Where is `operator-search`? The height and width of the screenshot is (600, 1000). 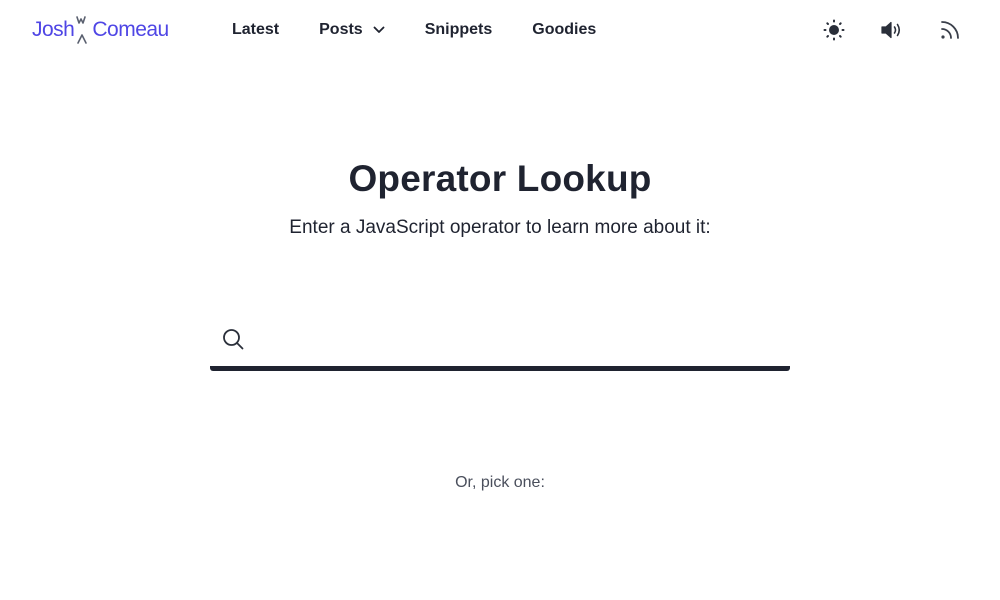 operator-search is located at coordinates (500, 343).